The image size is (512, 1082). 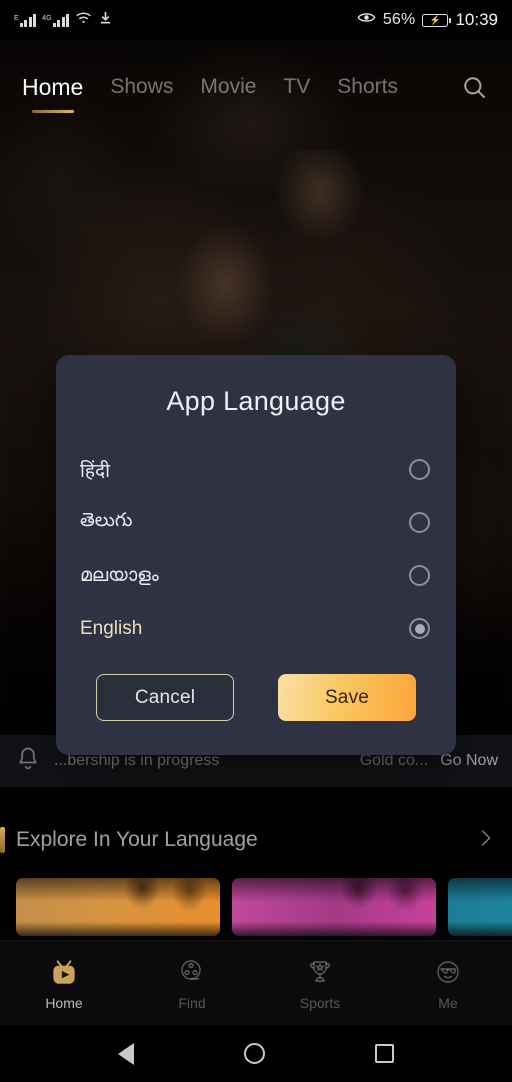 What do you see at coordinates (448, 1003) in the screenshot?
I see `bottom-tab-me-label: Me` at bounding box center [448, 1003].